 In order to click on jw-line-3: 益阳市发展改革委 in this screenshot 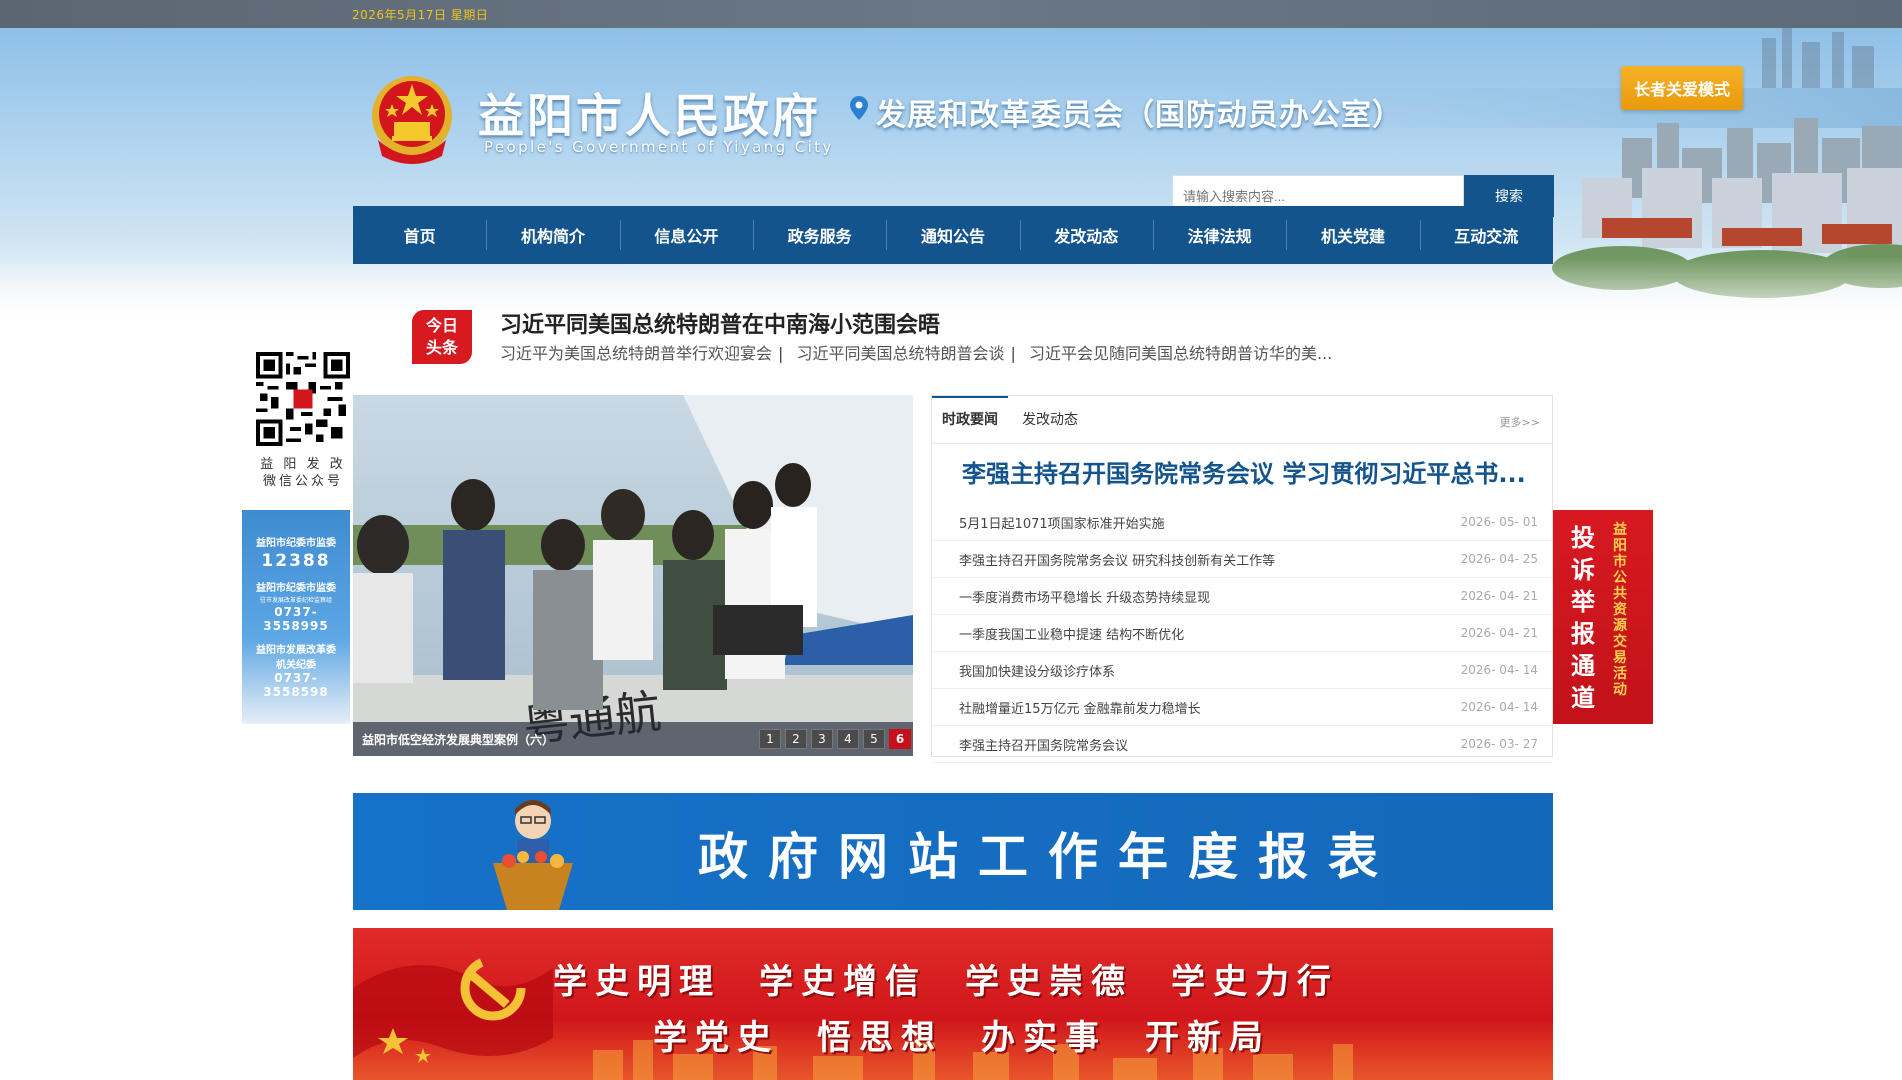, I will do `click(296, 650)`.